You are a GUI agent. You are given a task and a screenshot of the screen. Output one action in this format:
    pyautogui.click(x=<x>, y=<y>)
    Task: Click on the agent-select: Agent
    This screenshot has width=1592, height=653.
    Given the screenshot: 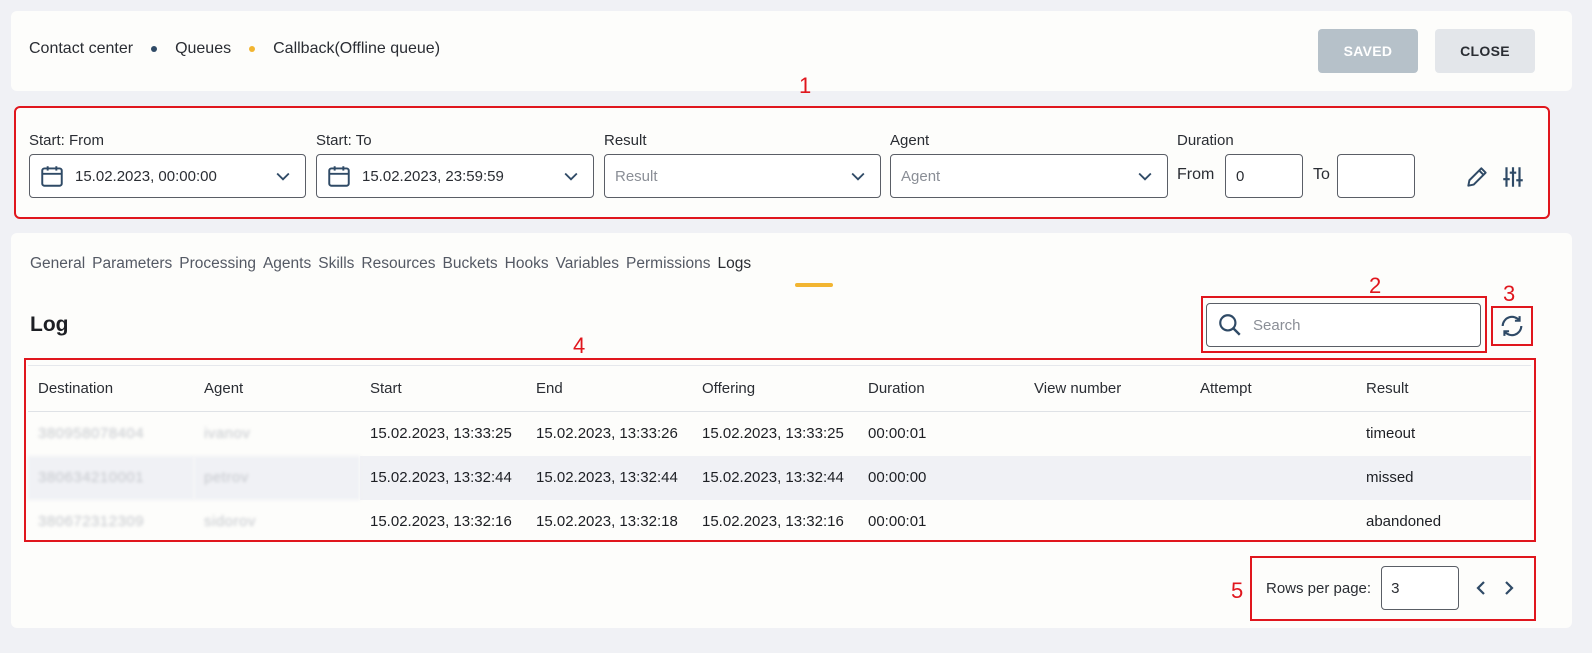 What is the action you would take?
    pyautogui.click(x=1029, y=176)
    